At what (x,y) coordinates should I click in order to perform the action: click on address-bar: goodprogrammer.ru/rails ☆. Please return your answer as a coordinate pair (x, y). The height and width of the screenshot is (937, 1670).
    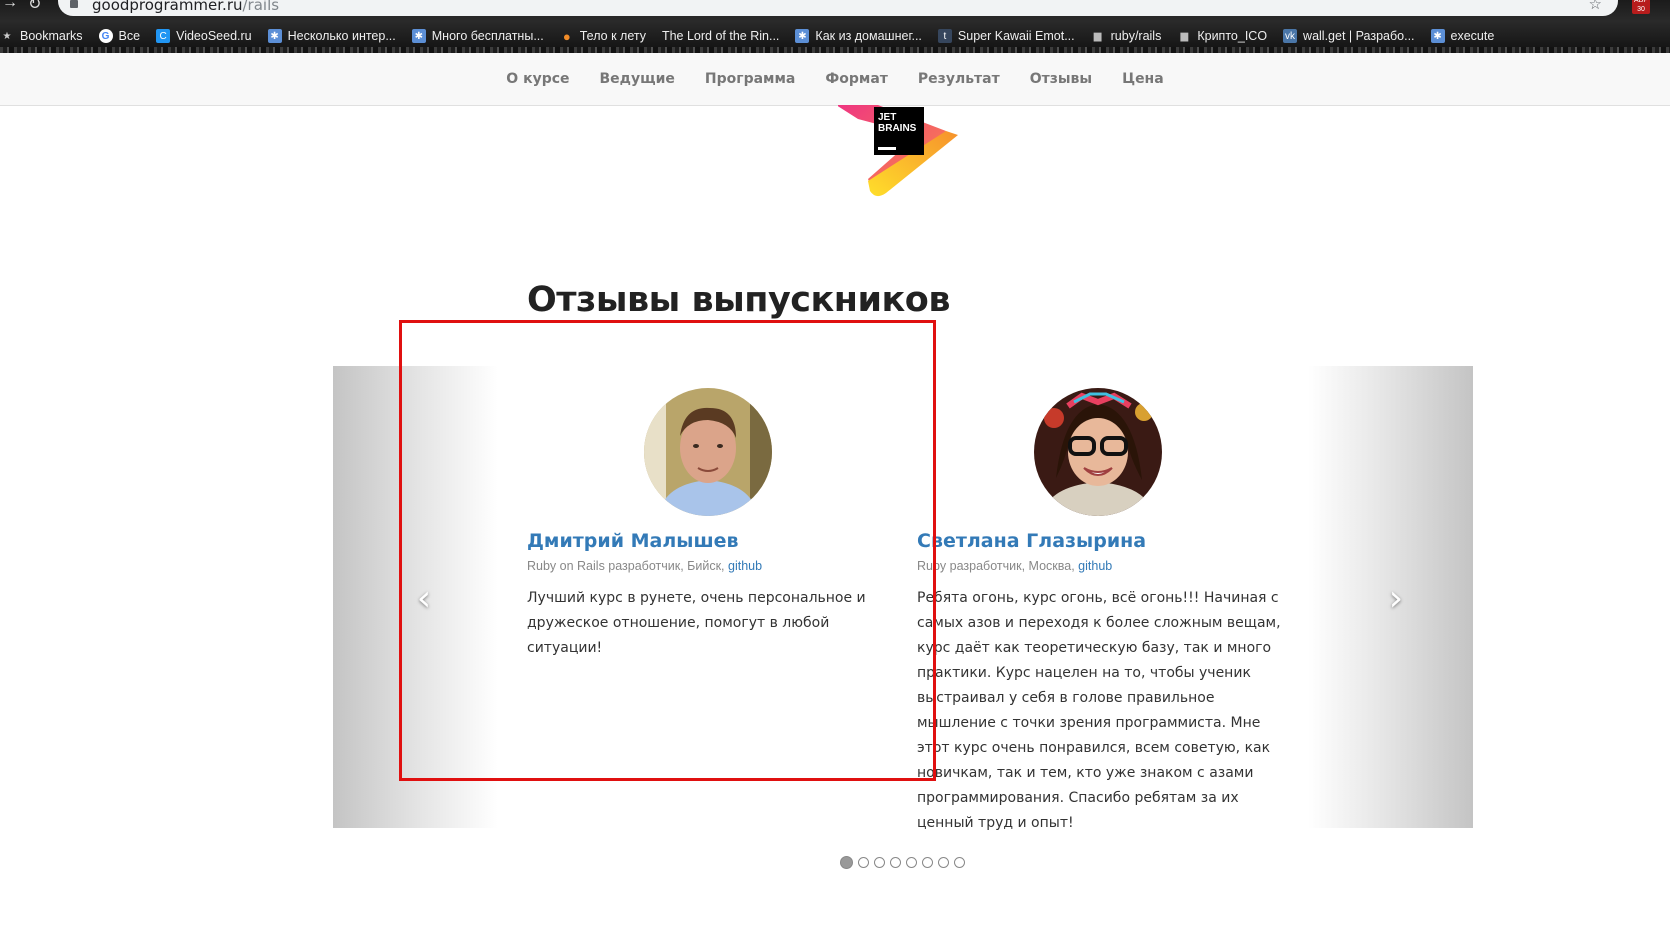
    Looking at the image, I should click on (838, 8).